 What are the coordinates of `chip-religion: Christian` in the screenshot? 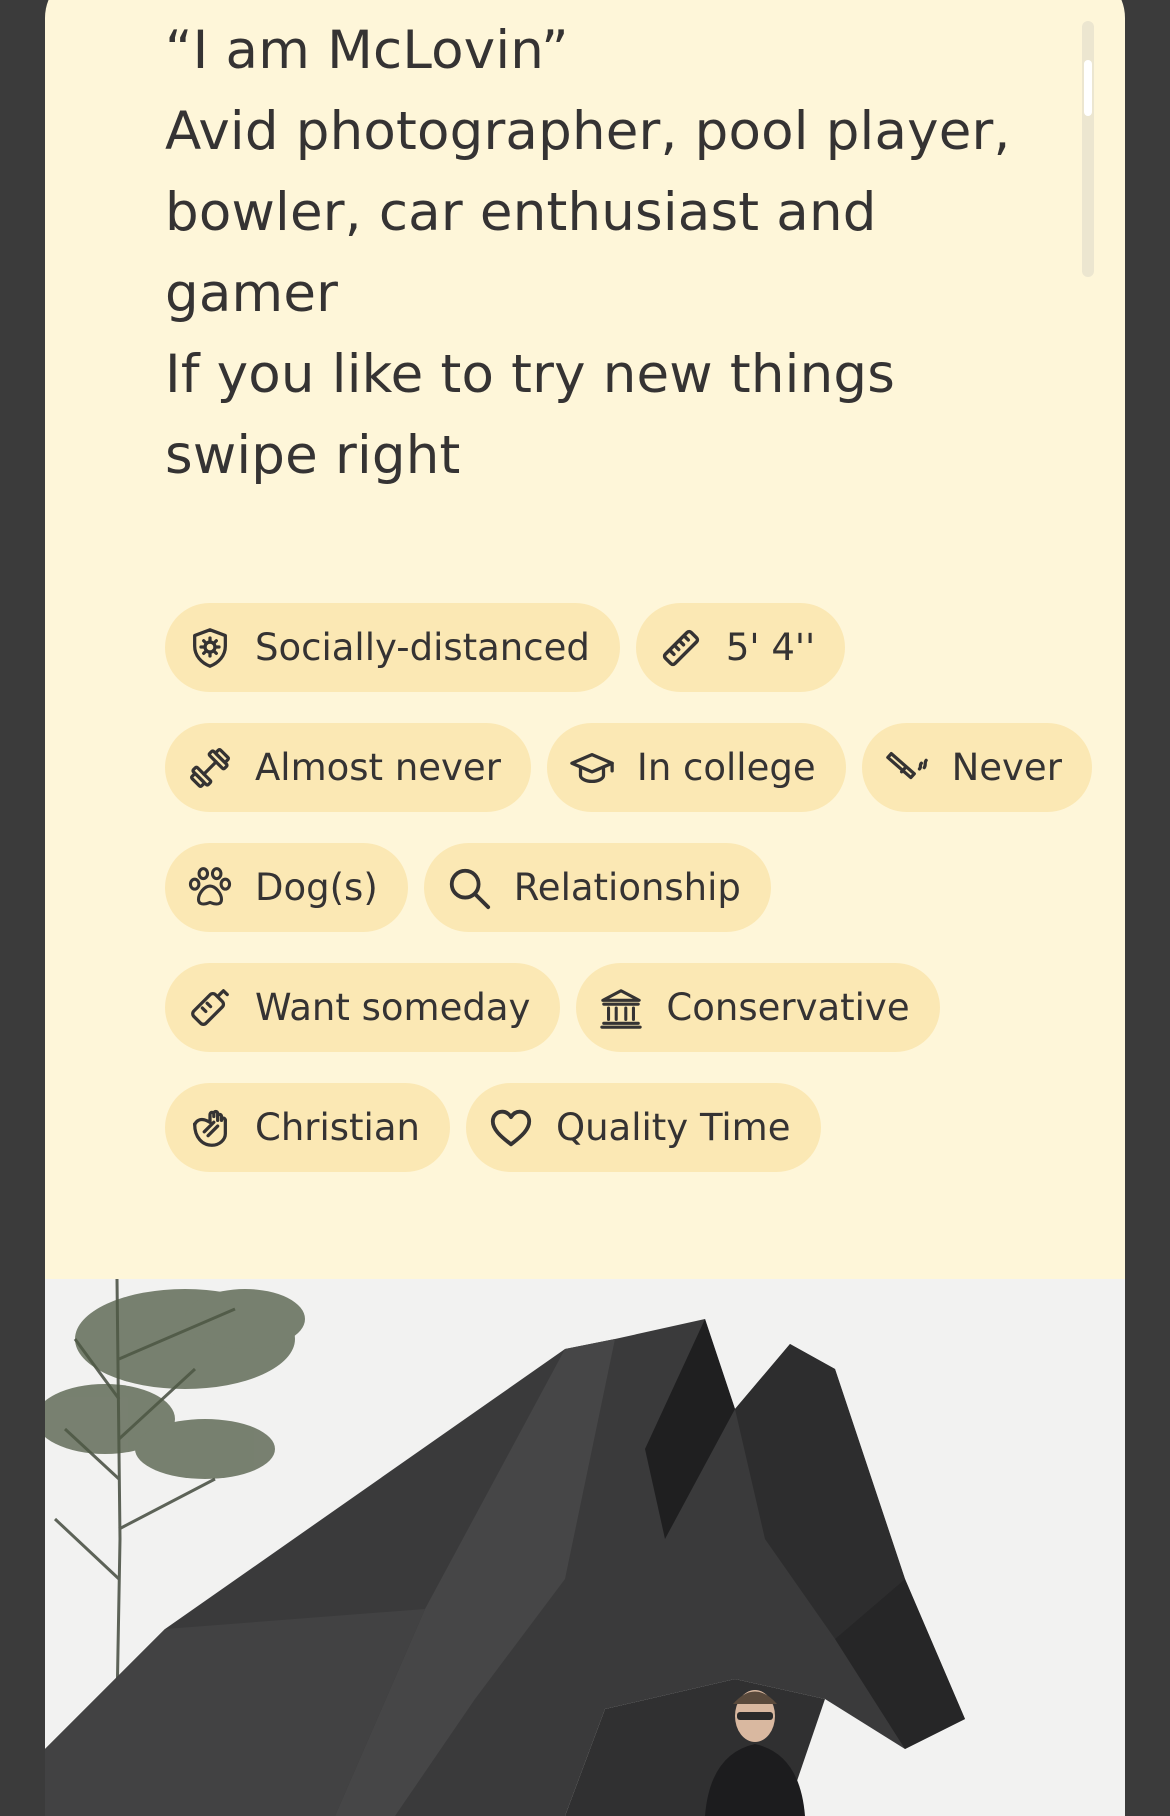 It's located at (307, 1127).